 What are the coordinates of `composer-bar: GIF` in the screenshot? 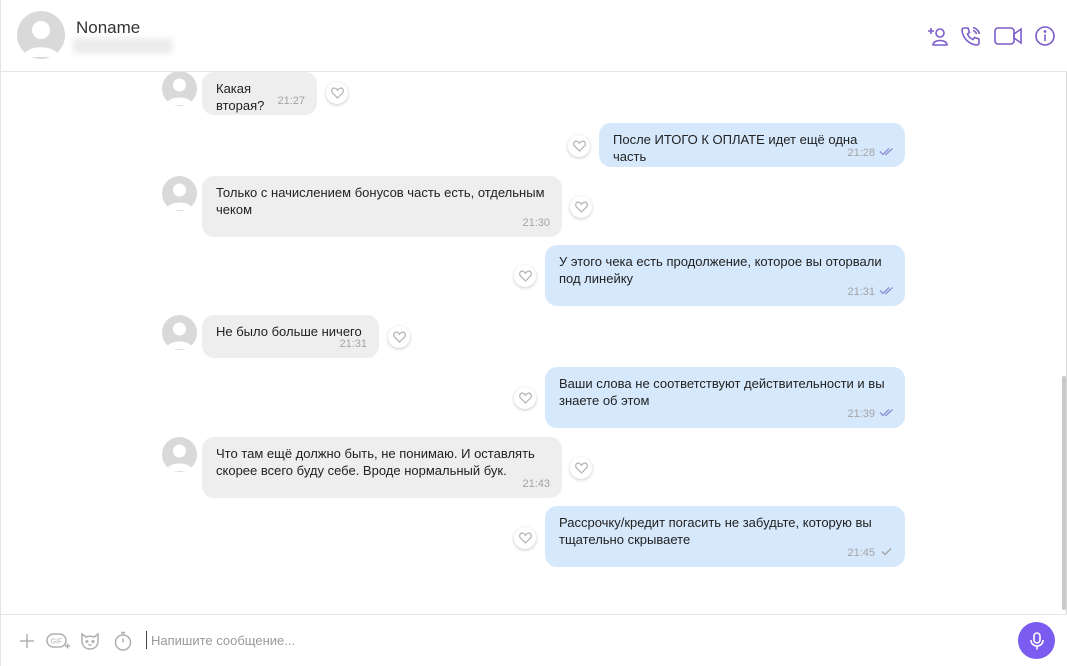 It's located at (534, 640).